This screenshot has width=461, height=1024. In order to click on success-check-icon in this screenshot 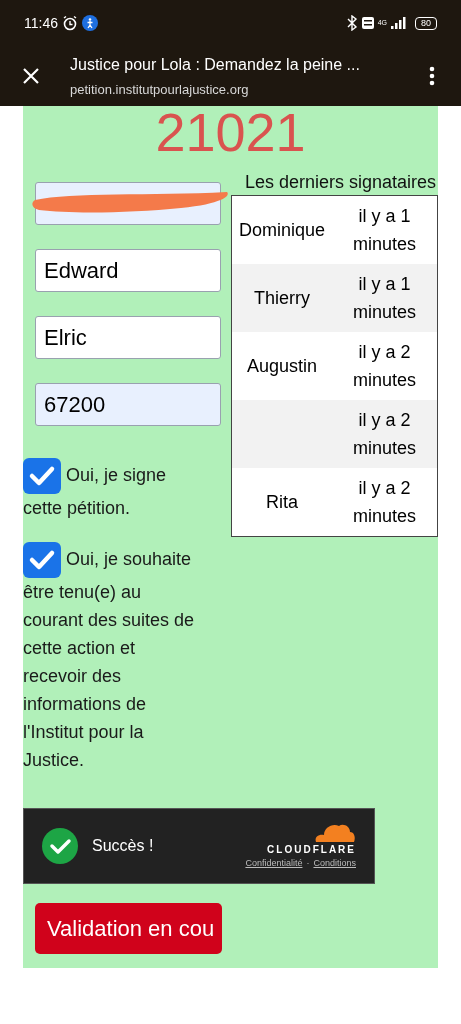, I will do `click(60, 846)`.